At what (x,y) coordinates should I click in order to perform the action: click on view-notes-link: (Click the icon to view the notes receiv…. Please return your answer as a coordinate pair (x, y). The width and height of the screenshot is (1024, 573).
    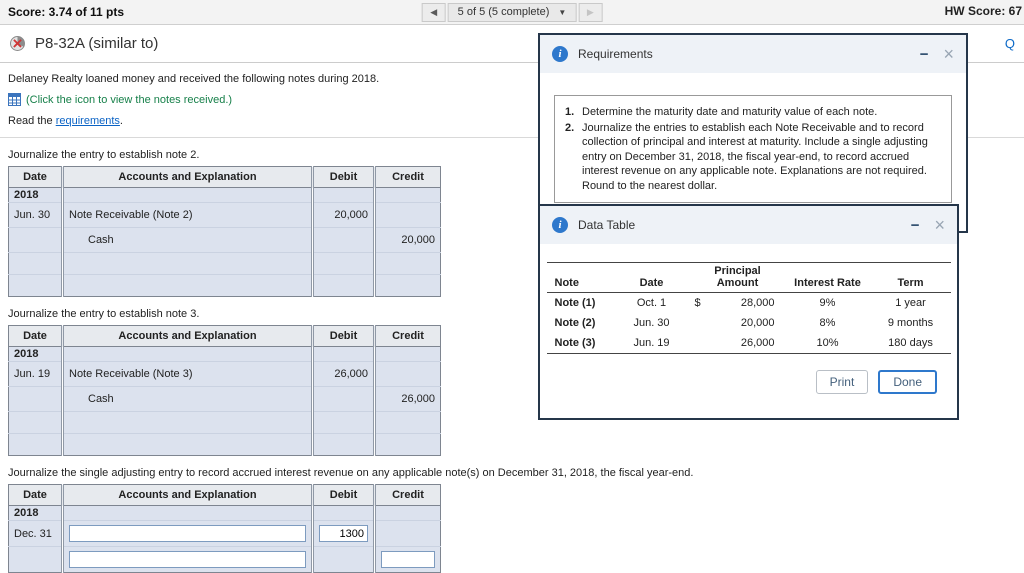
    Looking at the image, I should click on (129, 100).